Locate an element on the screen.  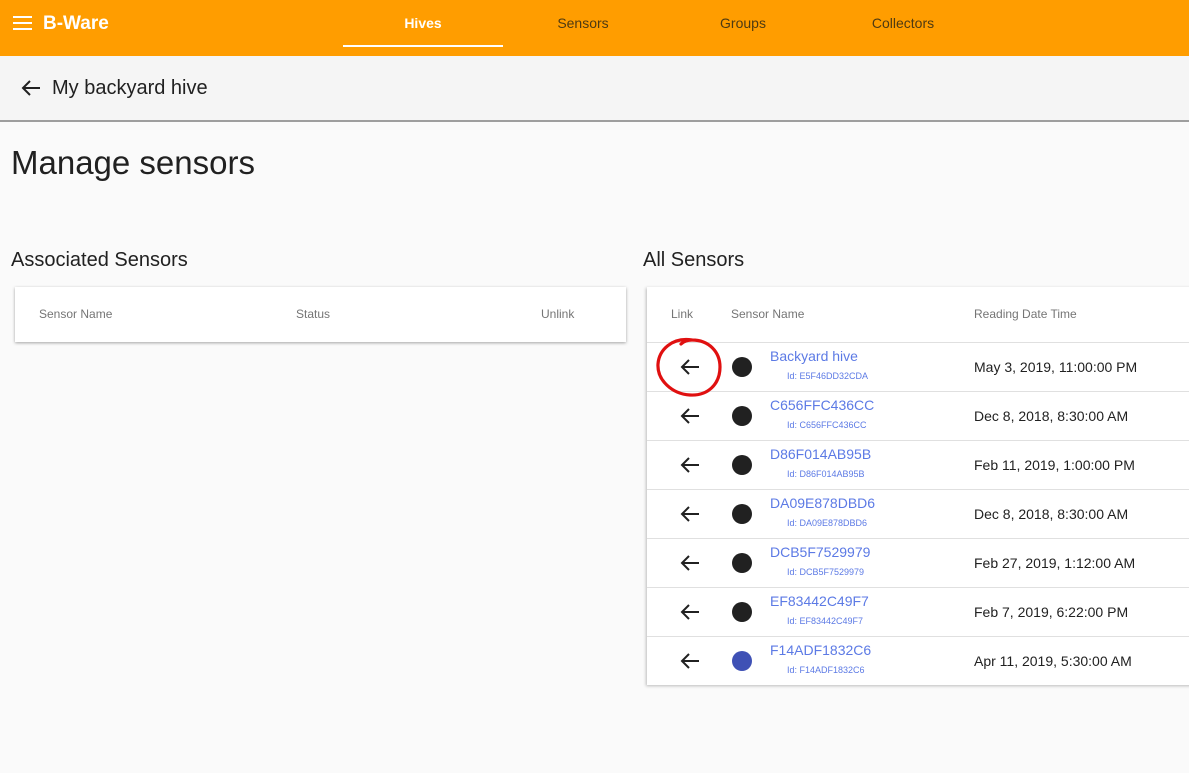
column-header-link: Link is located at coordinates (682, 314).